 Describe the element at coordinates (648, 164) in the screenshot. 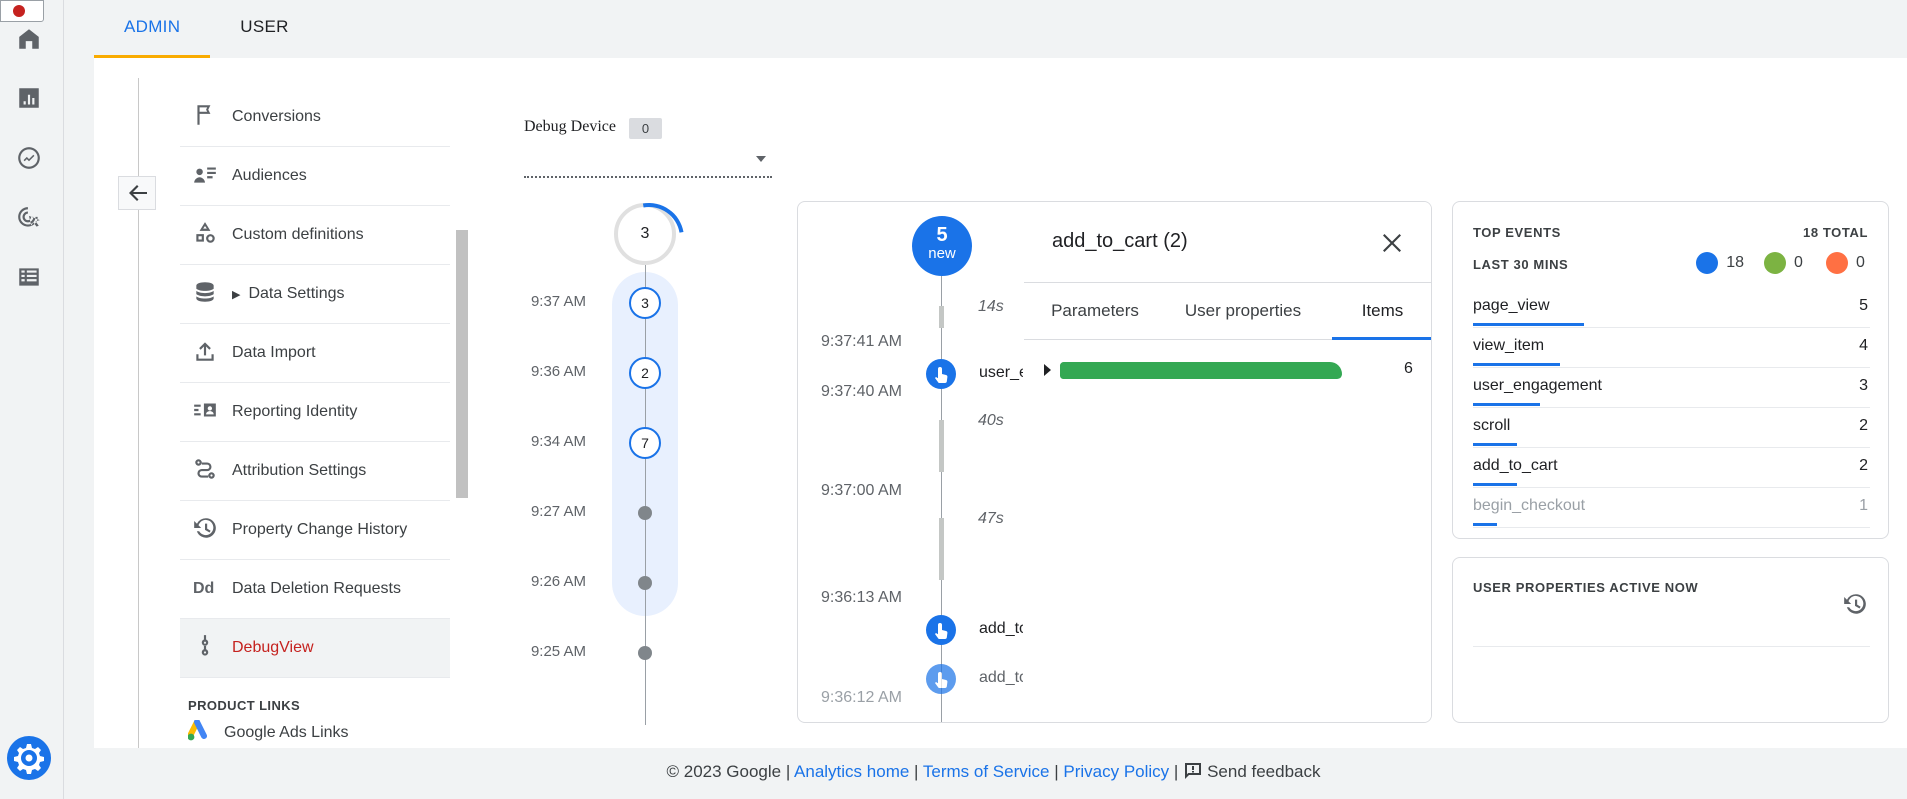

I see `debug-device-select` at that location.